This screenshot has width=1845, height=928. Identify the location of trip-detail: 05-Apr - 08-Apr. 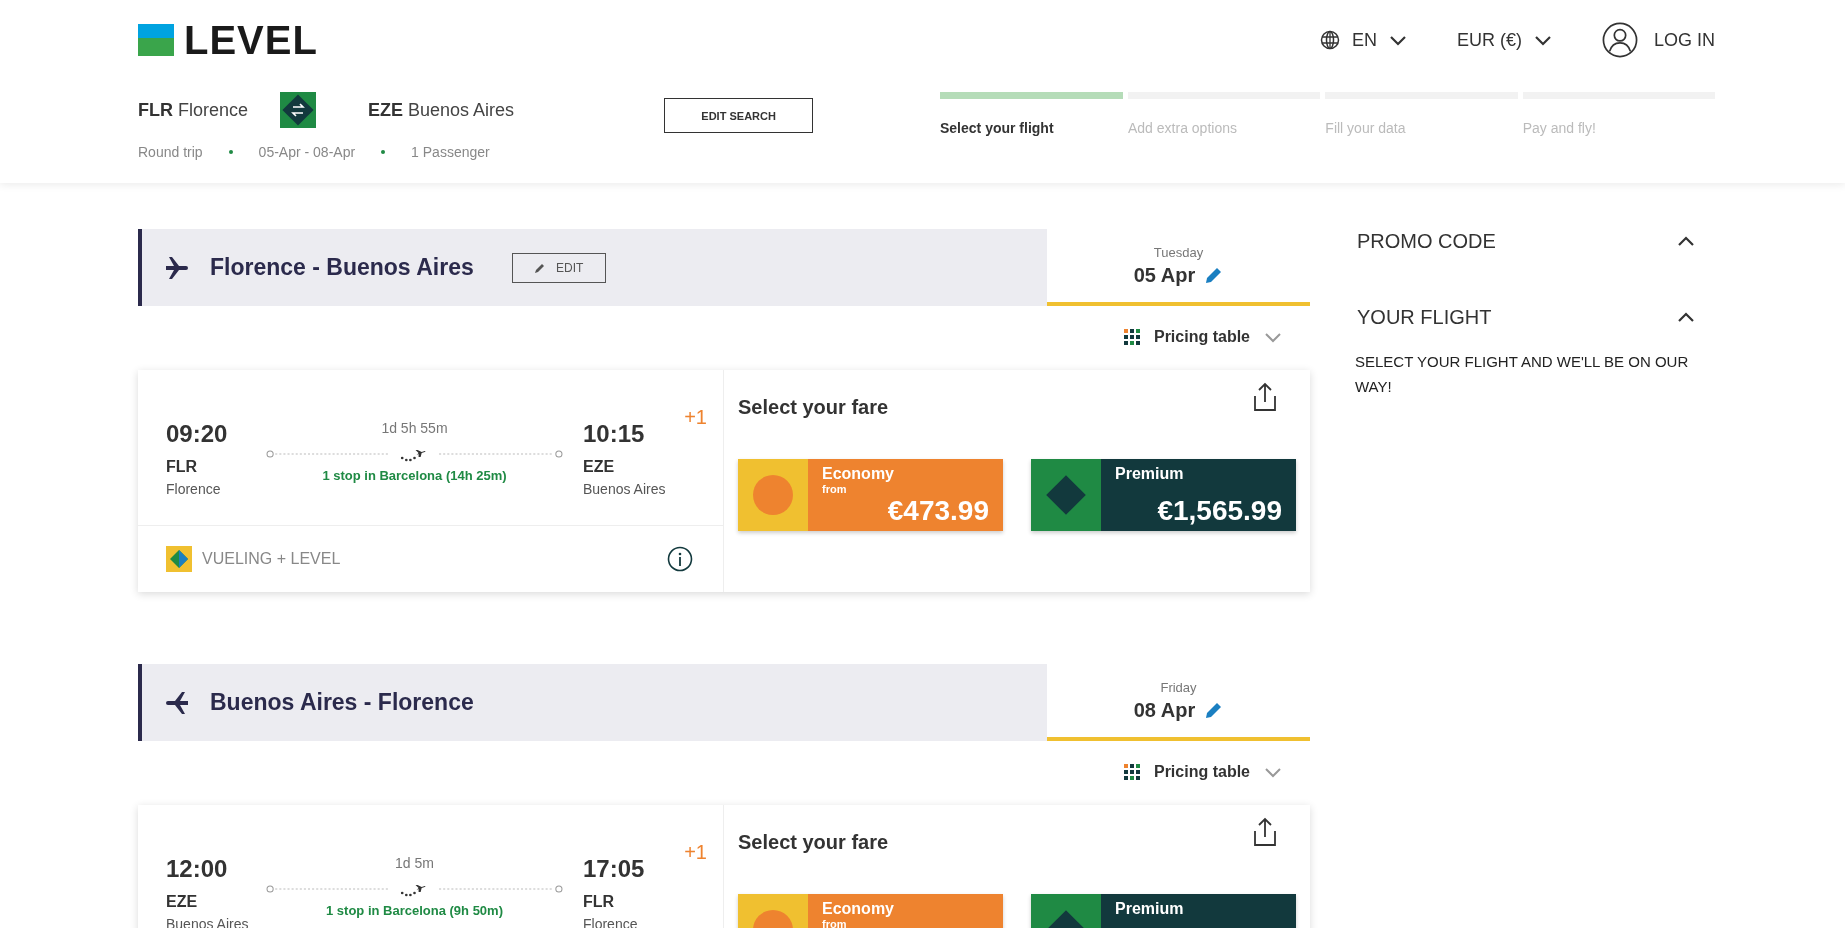
(307, 152).